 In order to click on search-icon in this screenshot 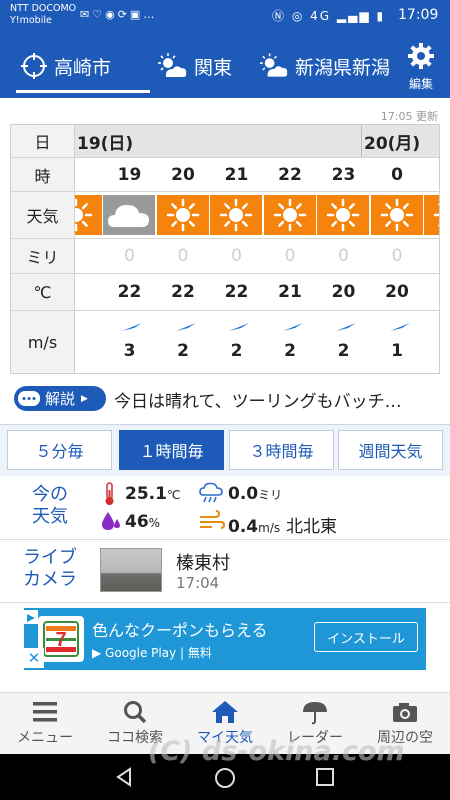, I will do `click(135, 712)`.